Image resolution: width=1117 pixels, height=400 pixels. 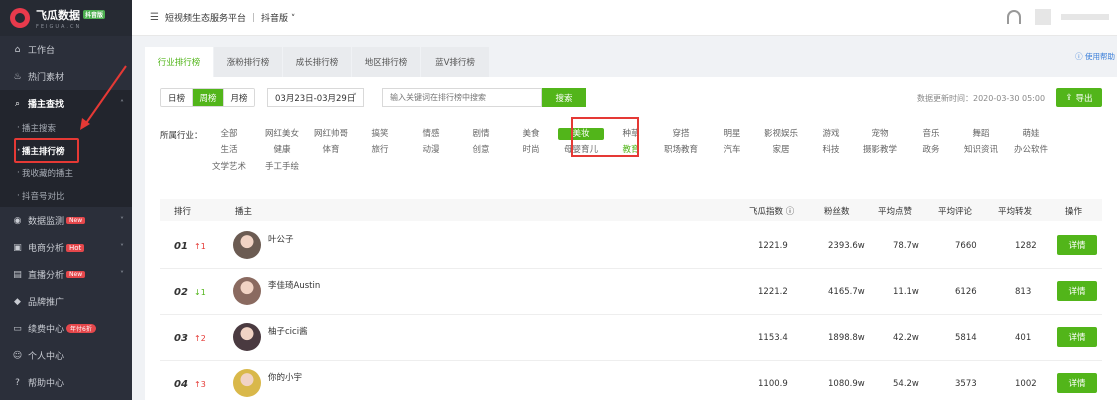 I want to click on col-feigua-index: 飞瓜指数 ⓘ, so click(x=772, y=212).